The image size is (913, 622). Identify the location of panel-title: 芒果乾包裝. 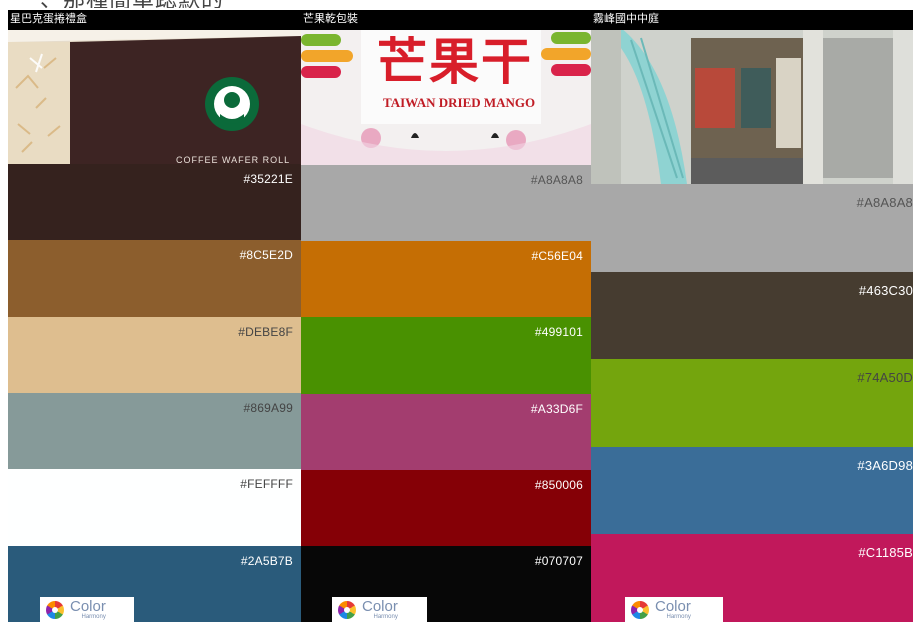
(446, 20).